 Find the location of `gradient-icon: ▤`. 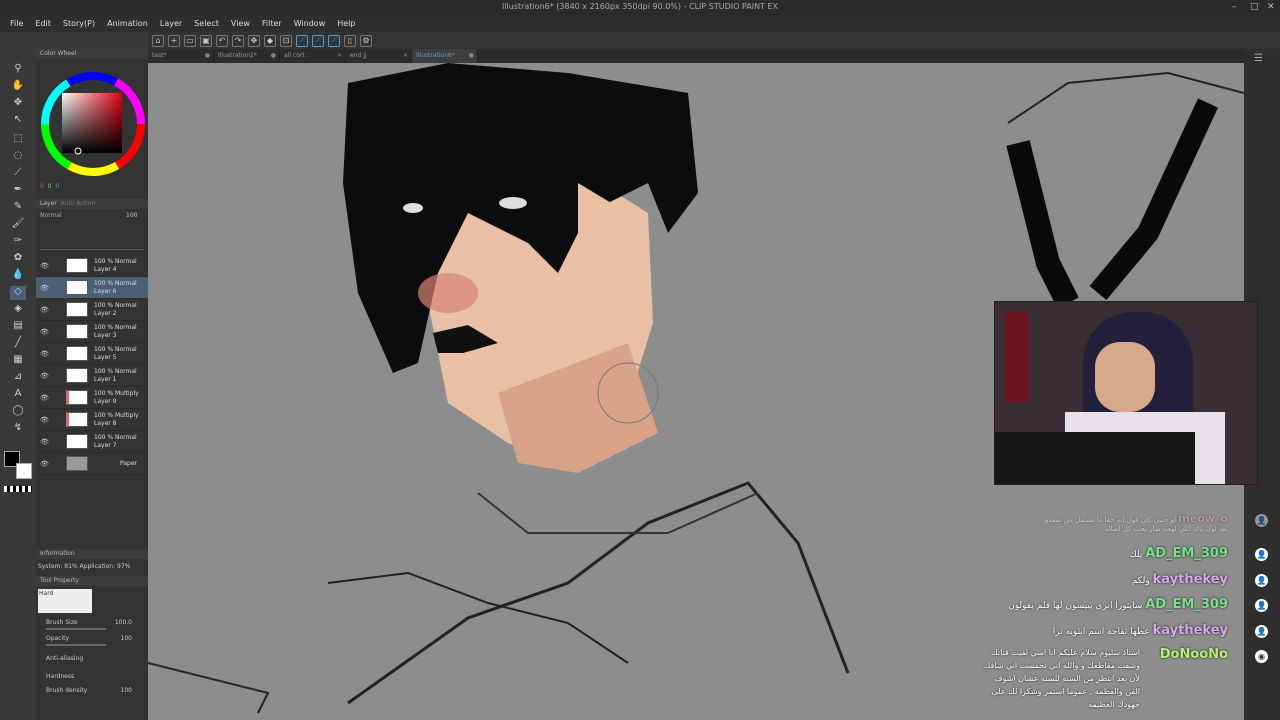

gradient-icon: ▤ is located at coordinates (18, 327).